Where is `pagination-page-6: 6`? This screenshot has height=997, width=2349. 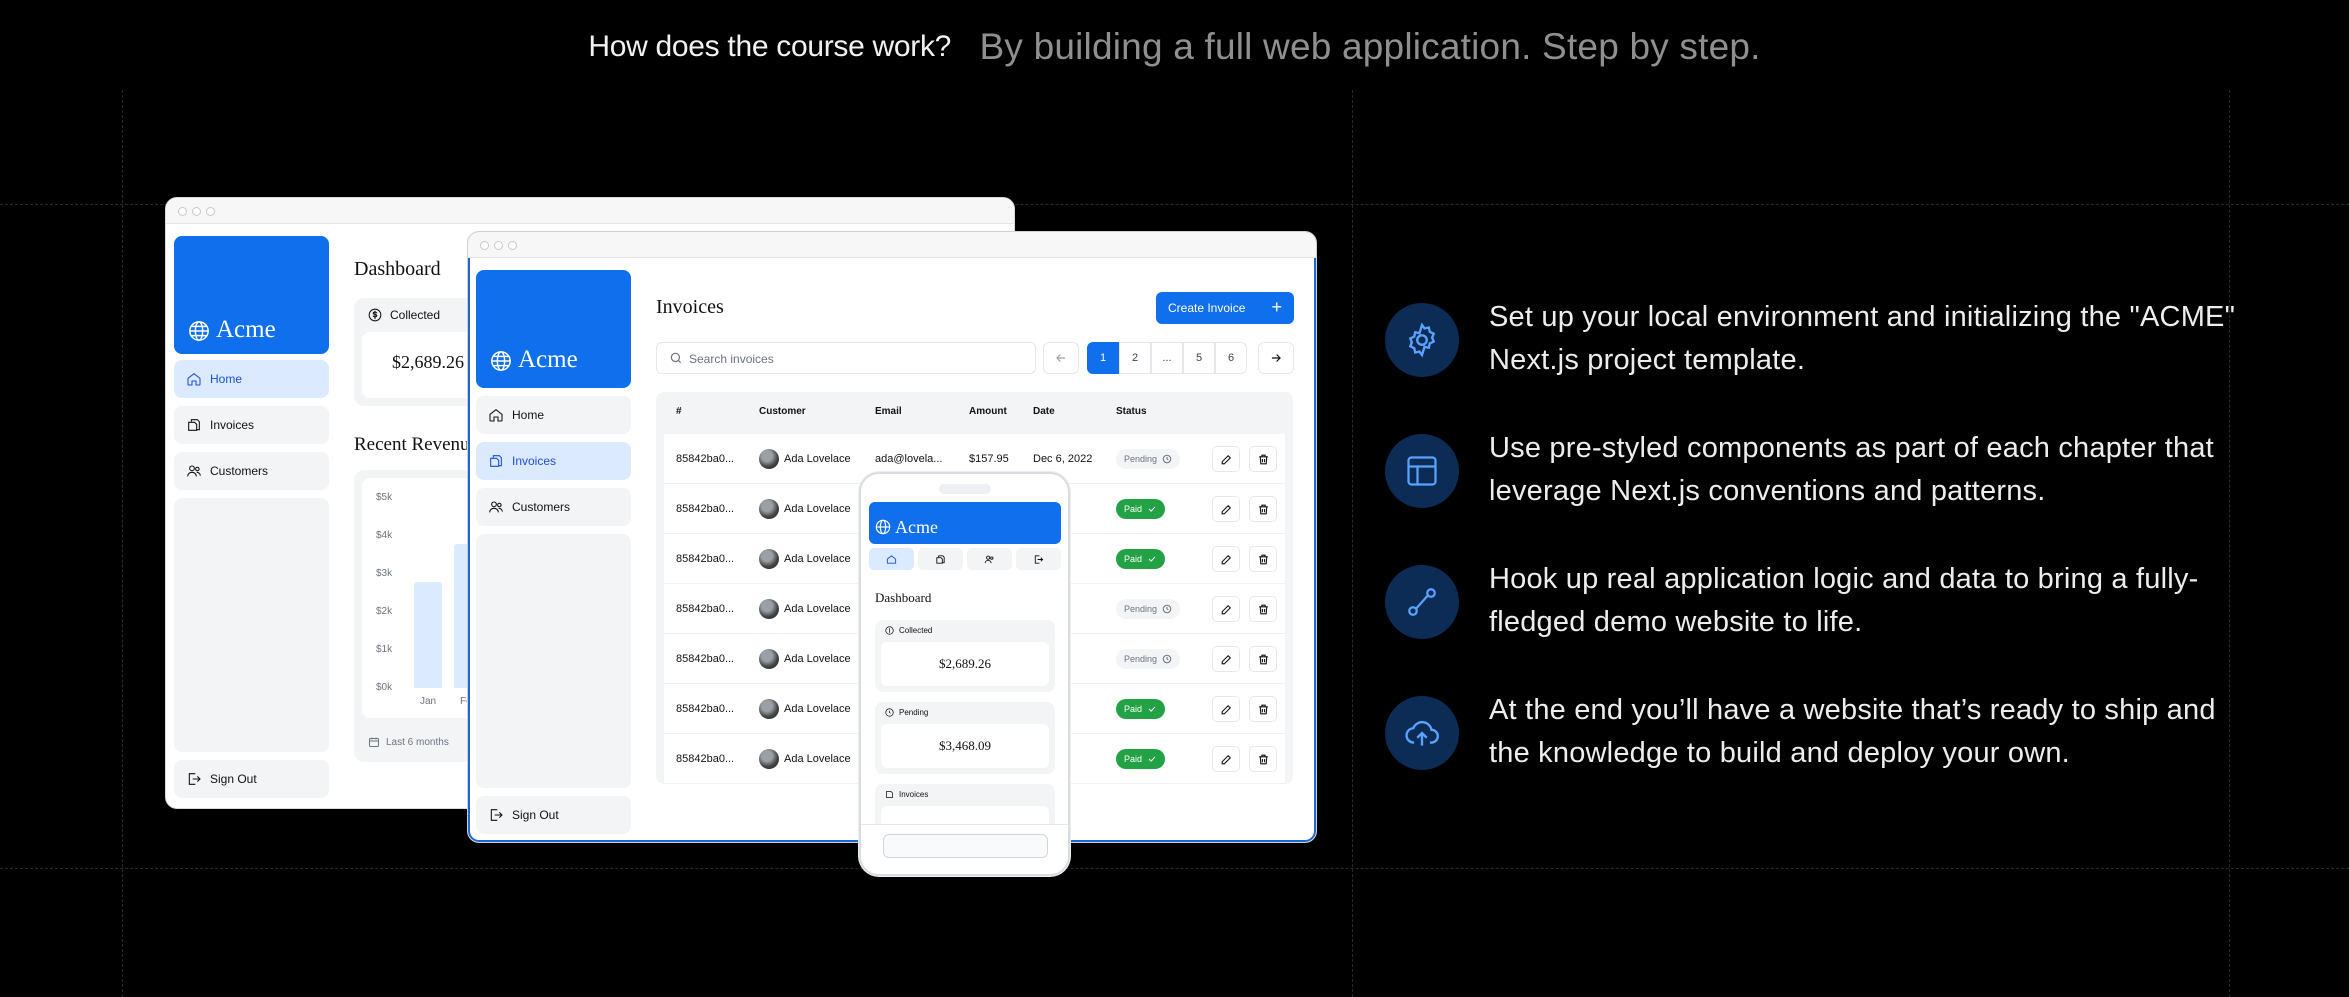 pagination-page-6: 6 is located at coordinates (1231, 358).